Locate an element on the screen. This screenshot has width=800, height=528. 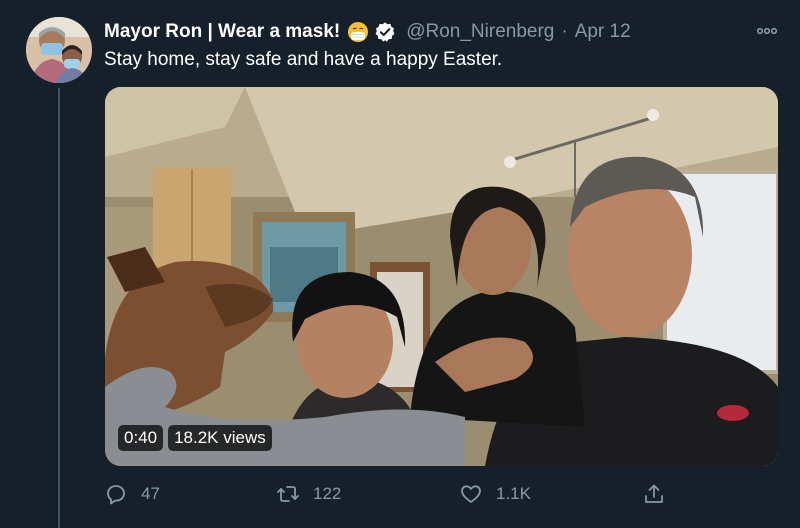
like-button: 1.1K is located at coordinates (495, 494).